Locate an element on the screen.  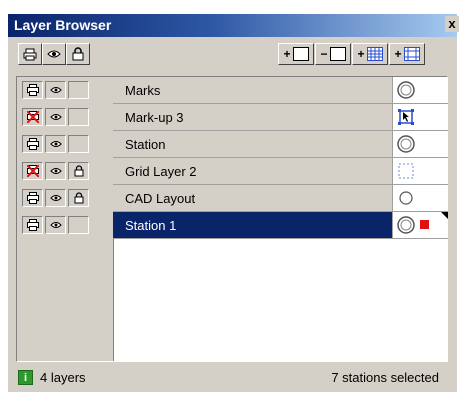
dotted-square-icon is located at coordinates (406, 171).